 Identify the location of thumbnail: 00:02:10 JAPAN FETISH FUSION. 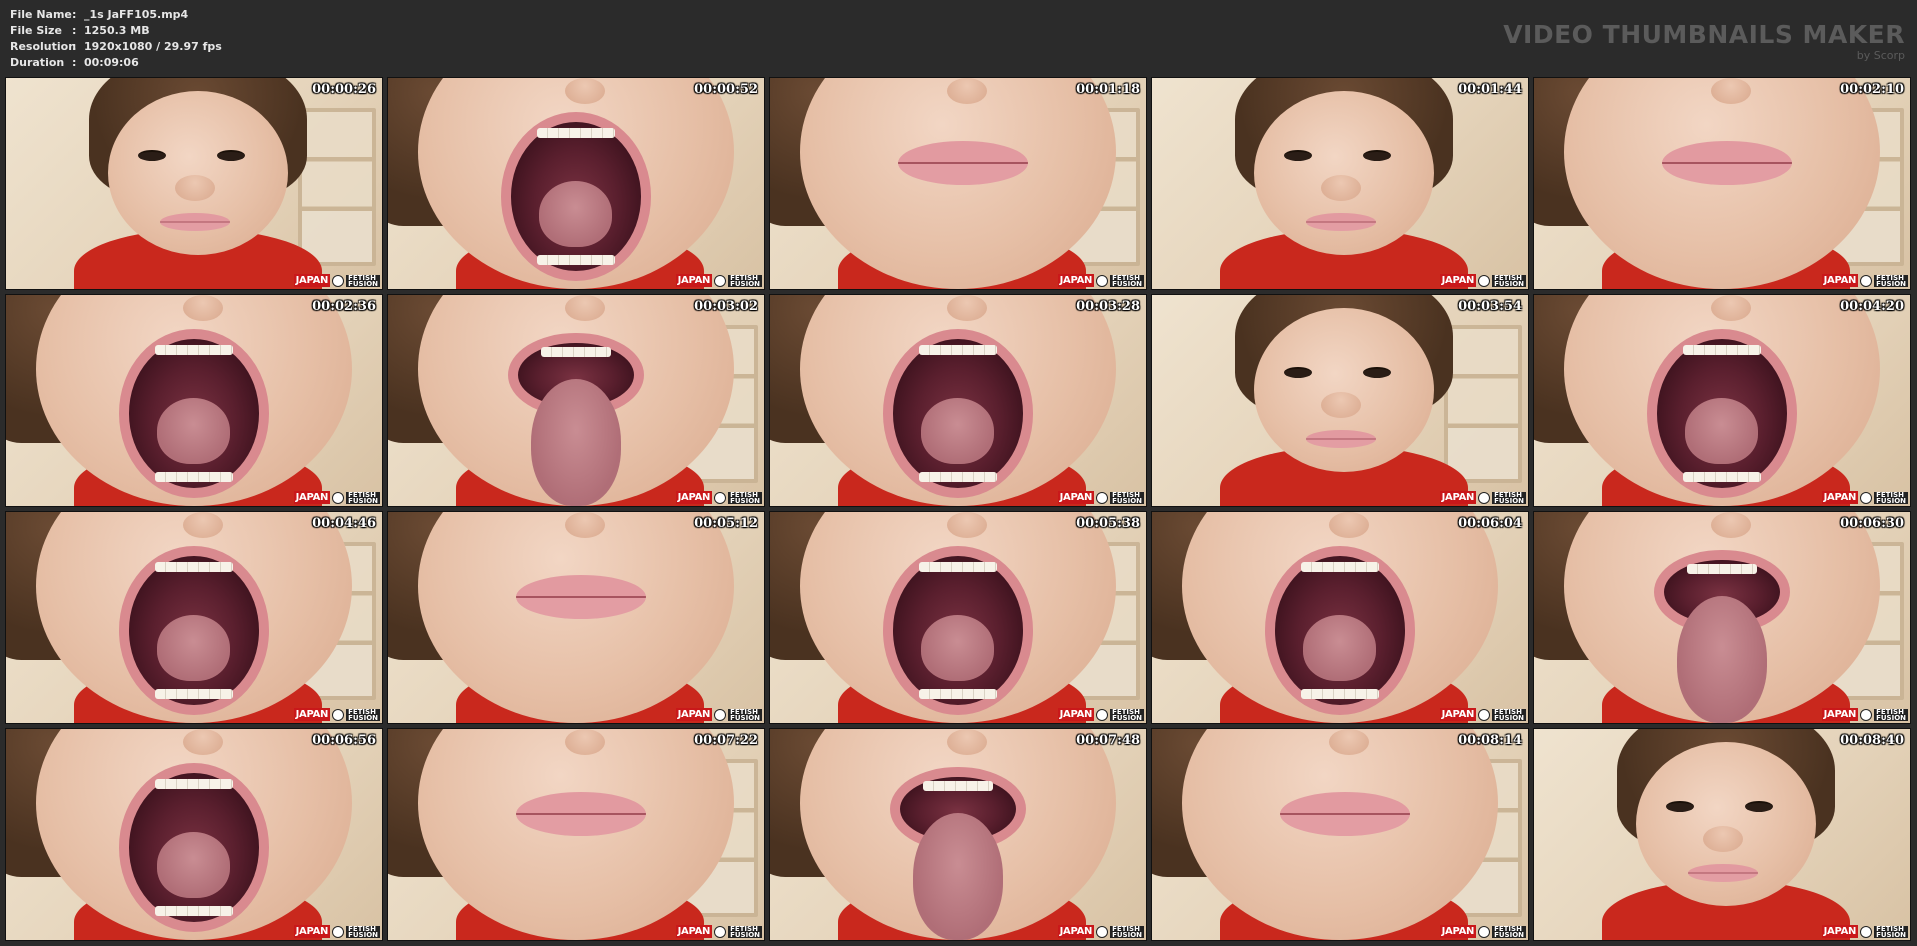
(1722, 183).